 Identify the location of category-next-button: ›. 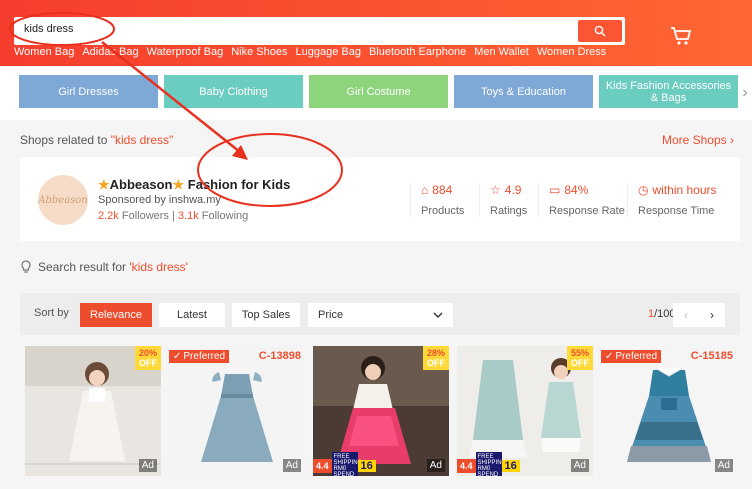
(745, 93).